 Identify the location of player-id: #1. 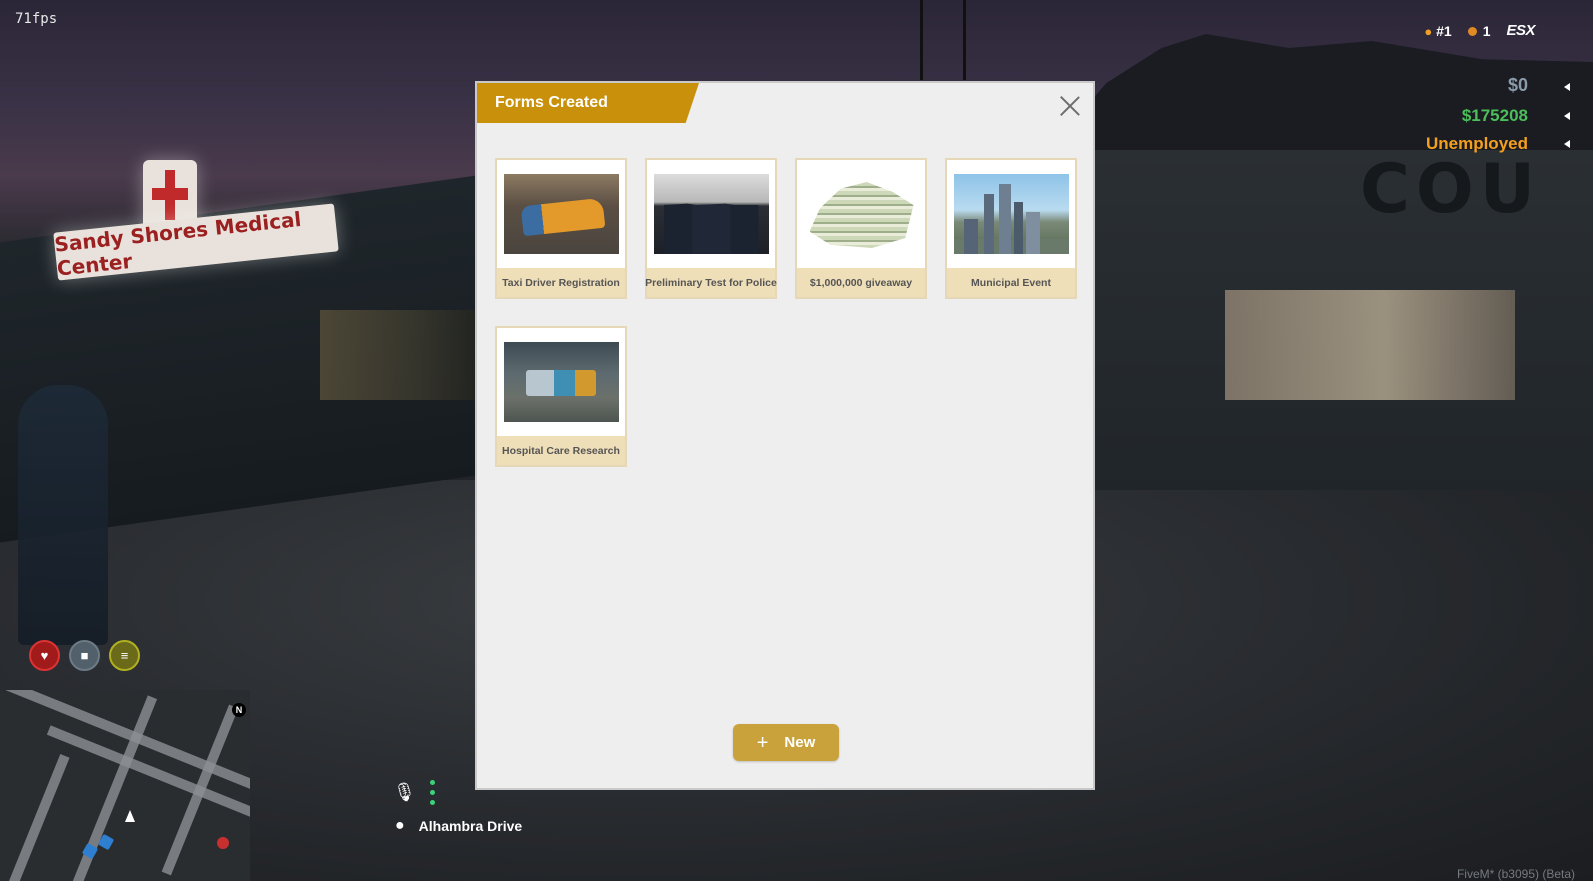
(1444, 30).